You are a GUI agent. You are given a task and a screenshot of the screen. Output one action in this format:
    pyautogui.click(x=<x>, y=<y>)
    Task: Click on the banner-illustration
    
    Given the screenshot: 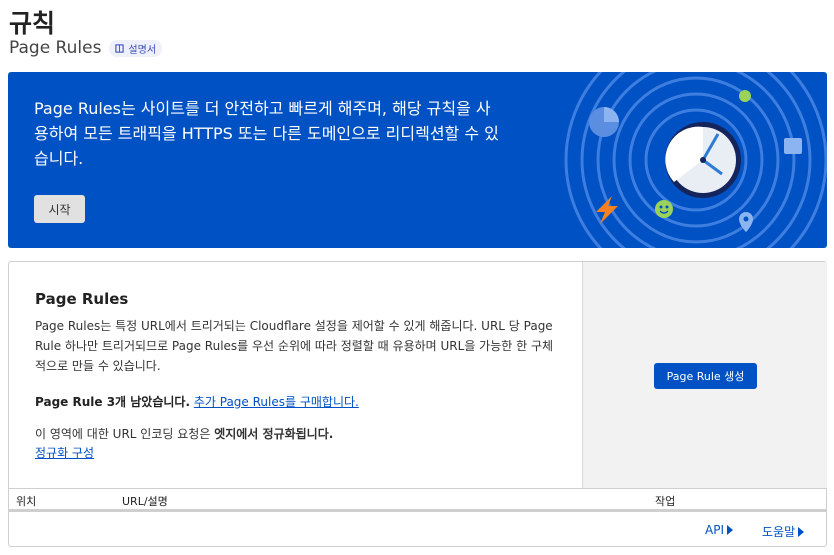 What is the action you would take?
    pyautogui.click(x=695, y=160)
    